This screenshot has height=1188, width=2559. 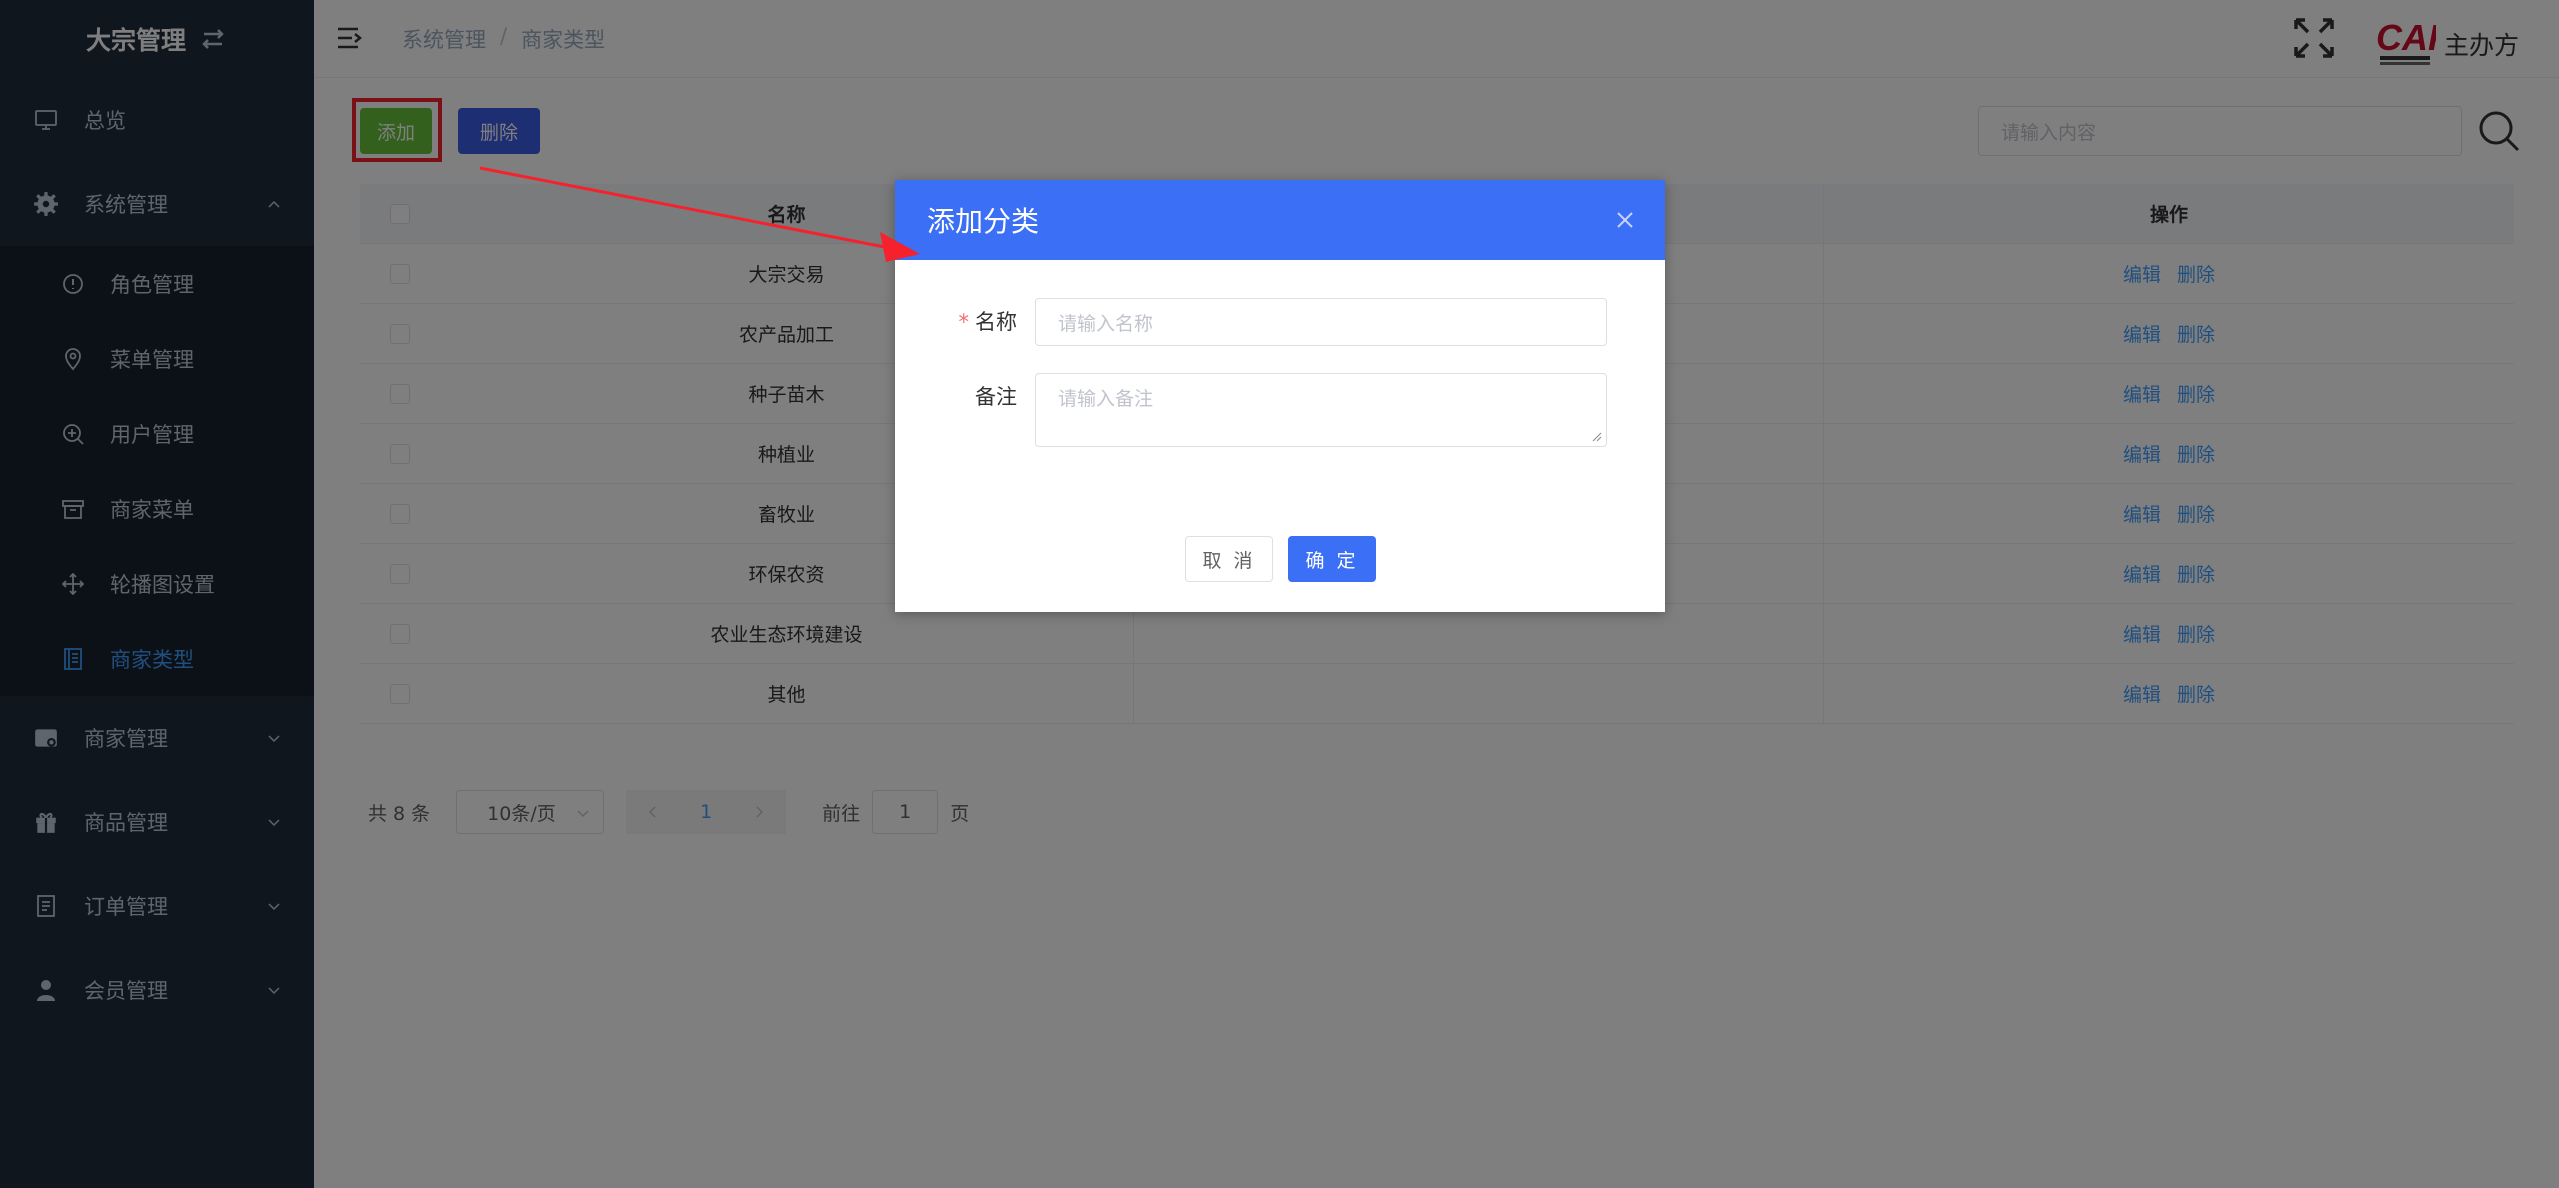 I want to click on add-category-dialog: 添加分类 * 名称 请输入名称 备注 请输入备注 取 消 确 定, so click(x=1280, y=396).